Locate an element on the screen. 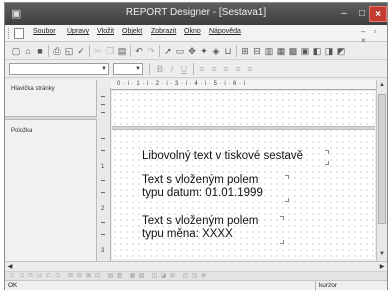  text-tool-icon: ▭ is located at coordinates (180, 51).